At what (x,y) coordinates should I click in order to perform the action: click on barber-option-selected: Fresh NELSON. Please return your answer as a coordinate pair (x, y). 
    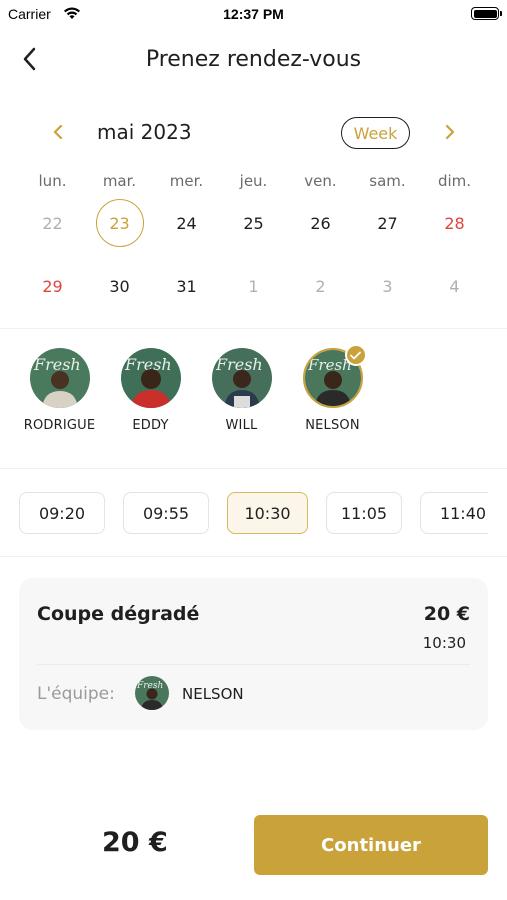
    Looking at the image, I should click on (332, 388).